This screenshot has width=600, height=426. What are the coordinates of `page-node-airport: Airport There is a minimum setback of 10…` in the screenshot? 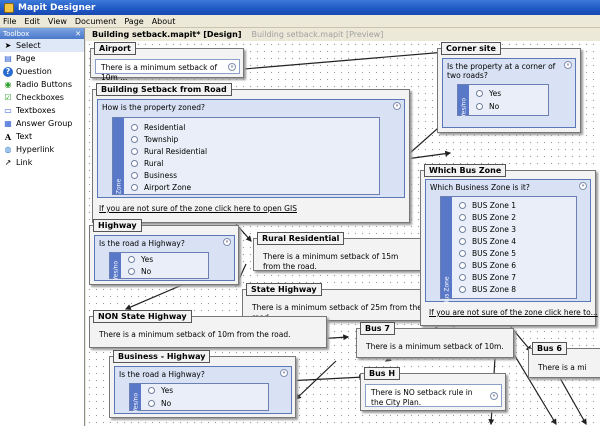 It's located at (167, 62).